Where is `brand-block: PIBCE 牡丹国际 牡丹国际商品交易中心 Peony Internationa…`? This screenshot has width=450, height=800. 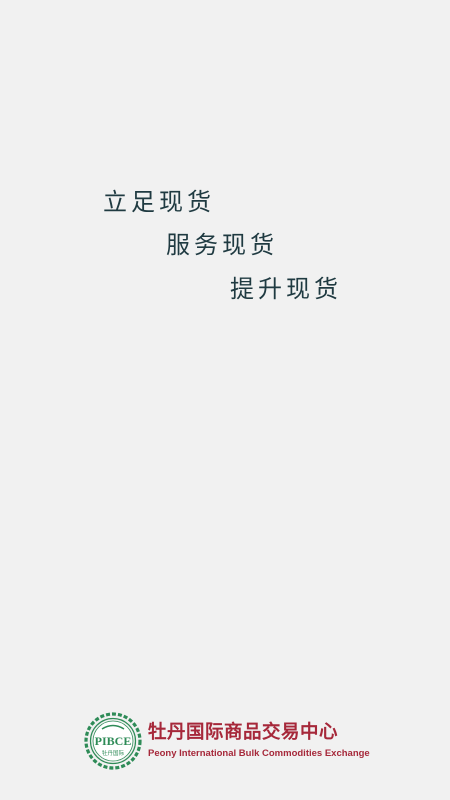
brand-block: PIBCE 牡丹国际 牡丹国际商品交易中心 Peony Internationa… is located at coordinates (229, 742).